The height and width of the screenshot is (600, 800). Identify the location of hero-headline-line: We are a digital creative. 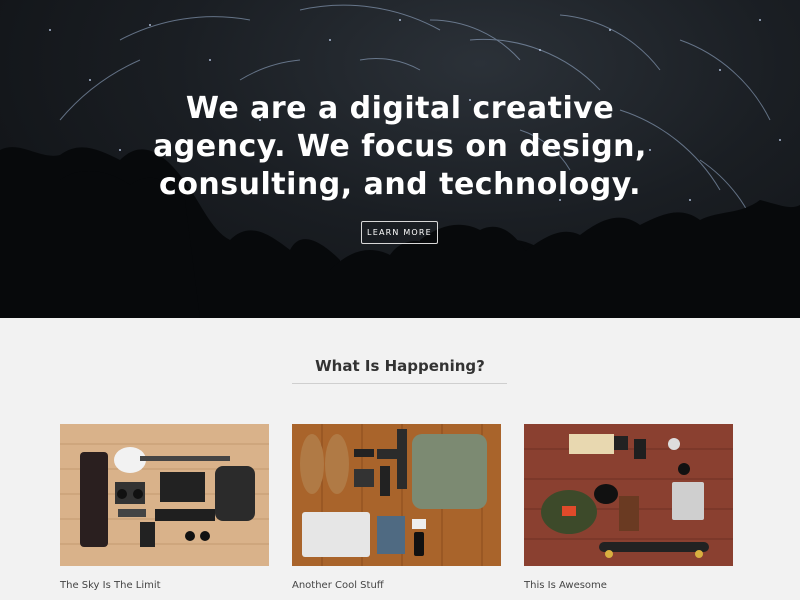
(400, 108).